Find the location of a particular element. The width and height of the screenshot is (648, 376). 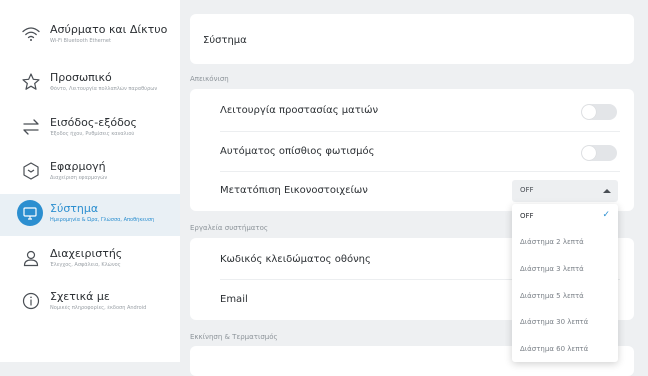

dropdown-option-3min: Διάστημα 3 λεπτά is located at coordinates (565, 270).